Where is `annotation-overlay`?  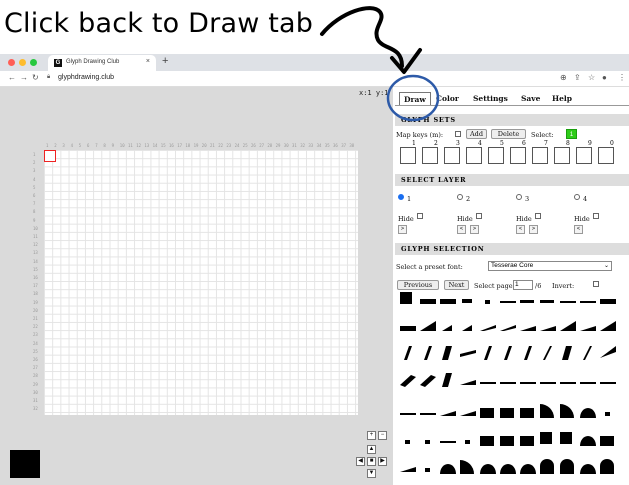
annotation-overlay is located at coordinates (380, 64).